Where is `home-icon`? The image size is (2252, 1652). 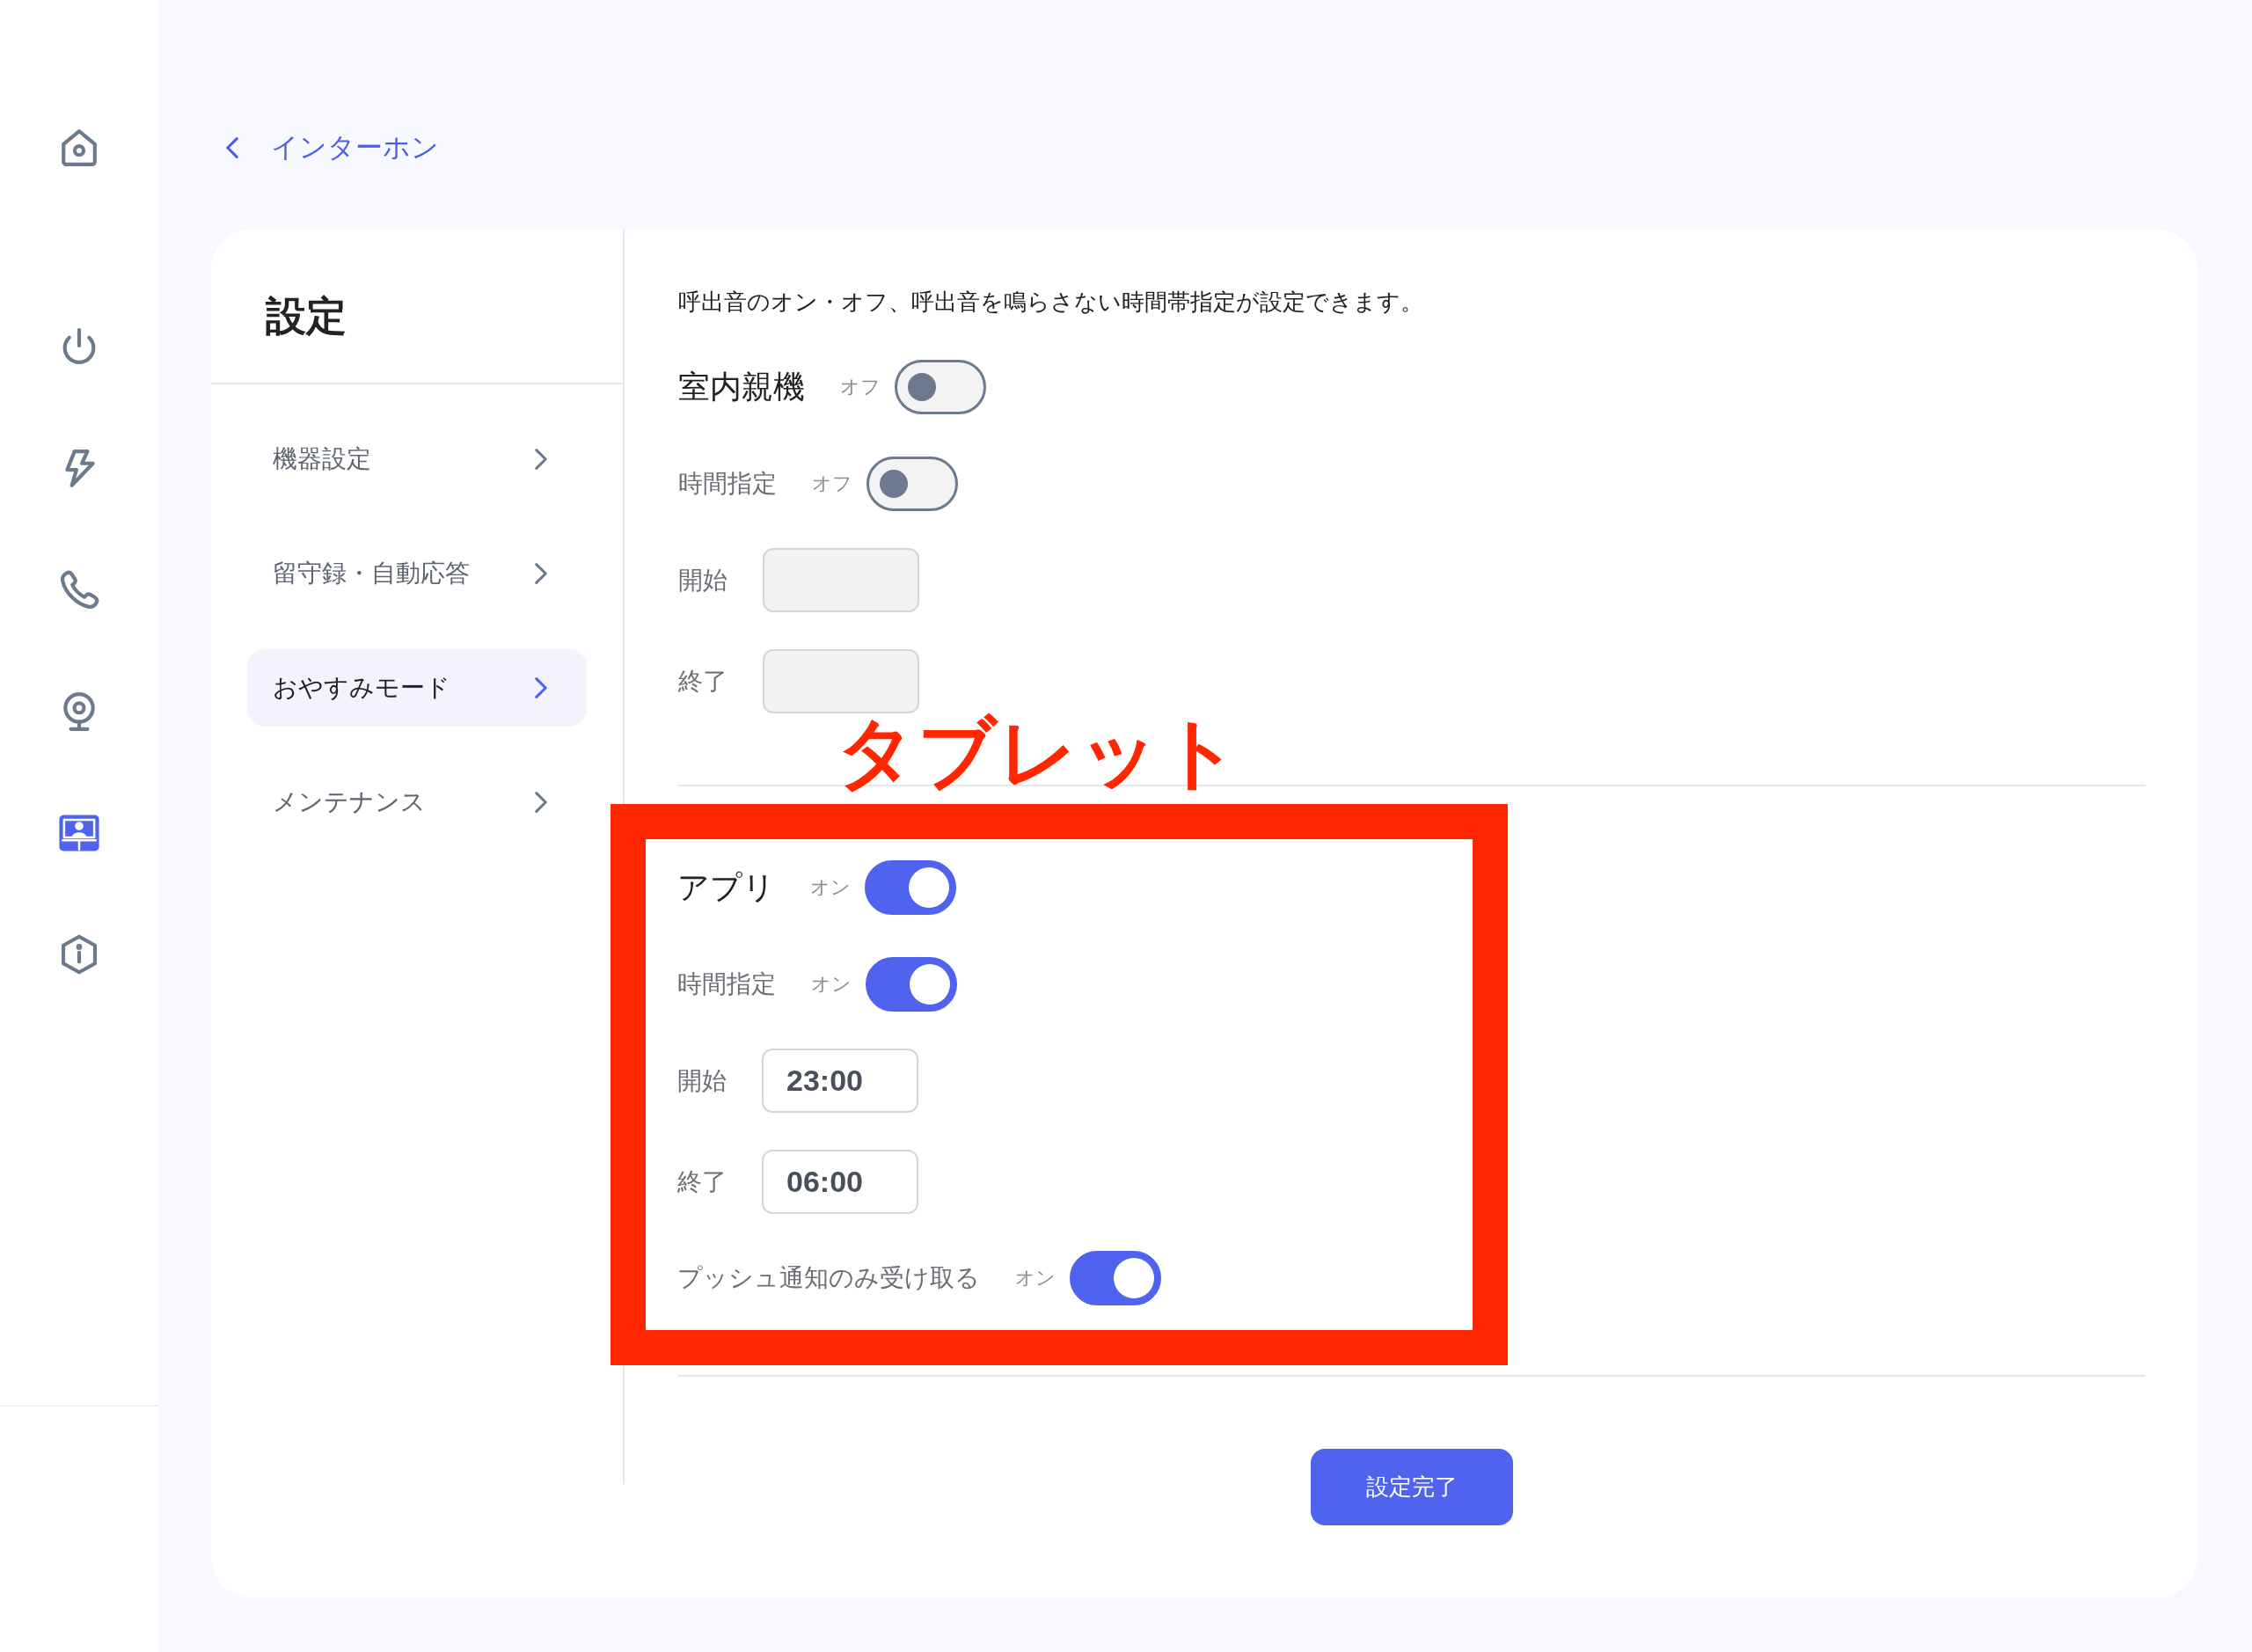
home-icon is located at coordinates (79, 148).